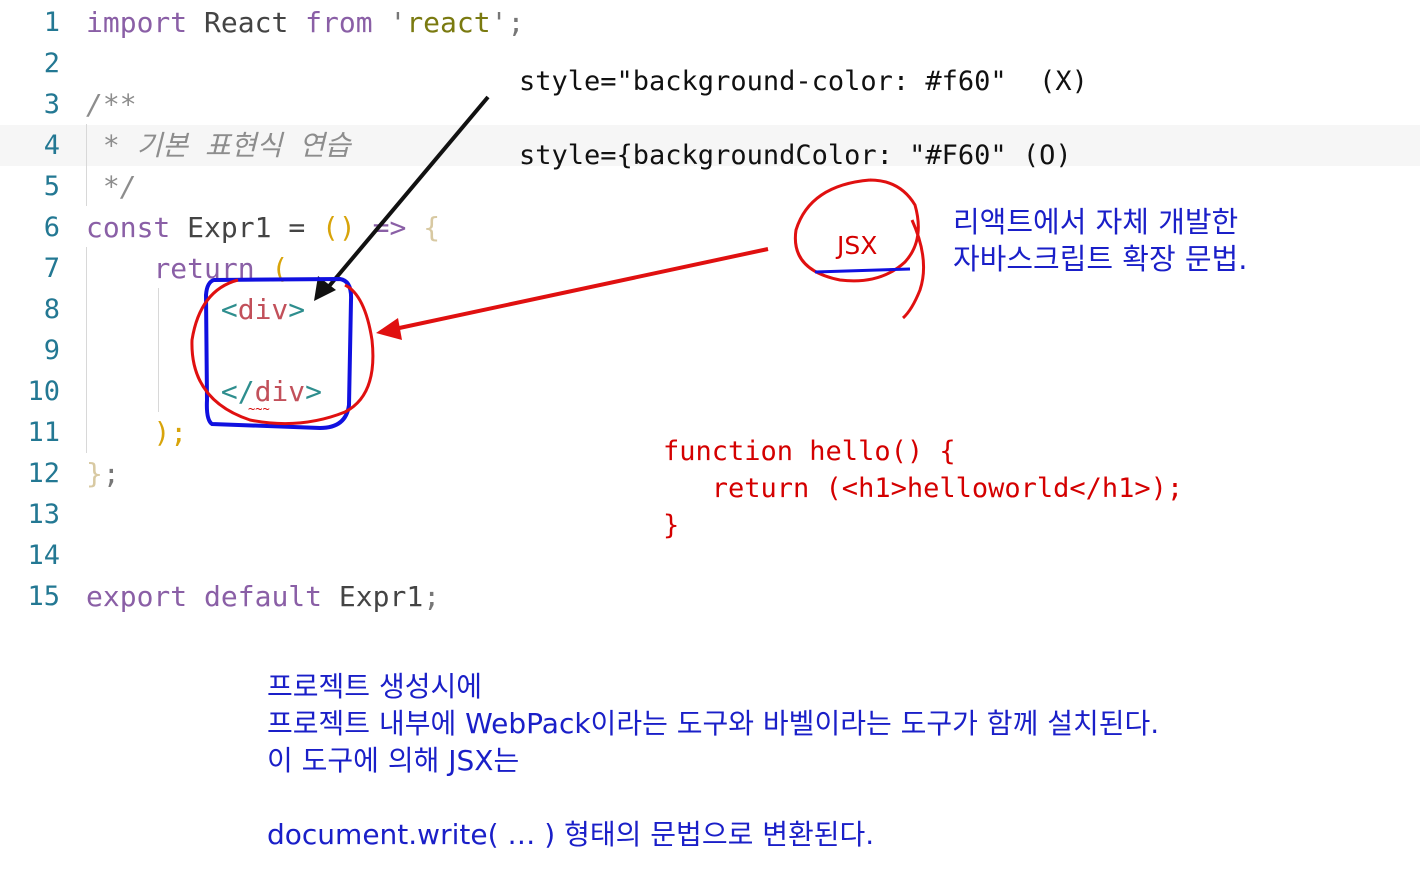 This screenshot has height=877, width=1420. Describe the element at coordinates (406, 194) in the screenshot. I see `black-arrow-line` at that location.